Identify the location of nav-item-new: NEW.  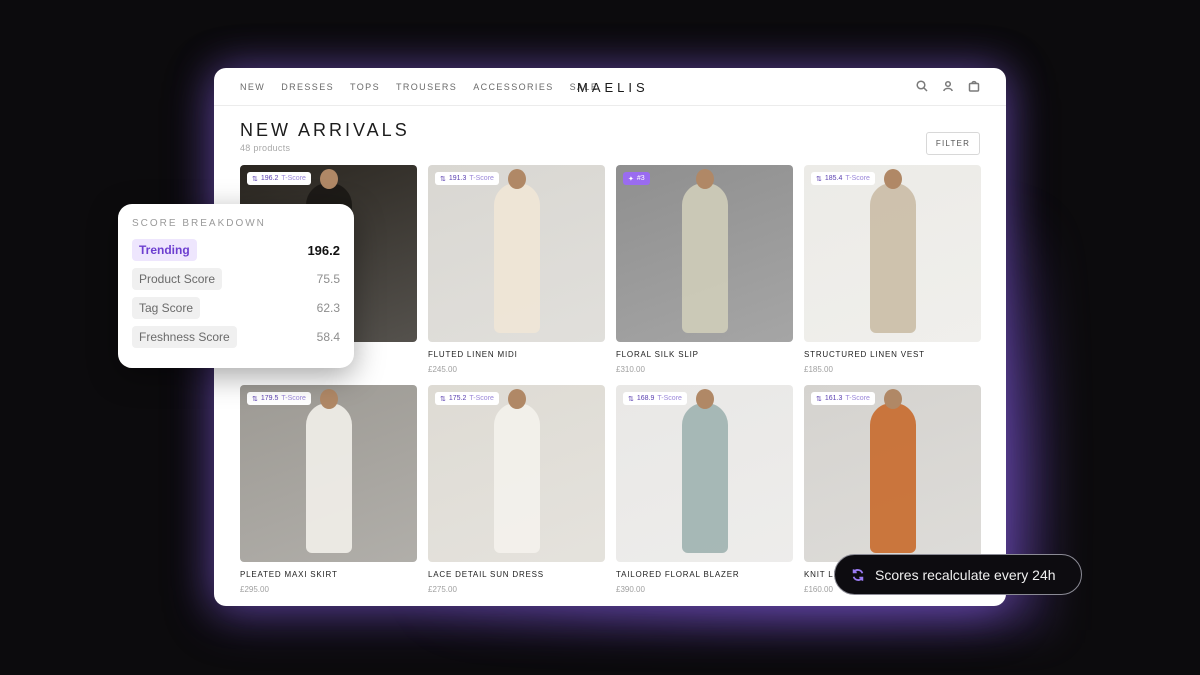
(252, 87).